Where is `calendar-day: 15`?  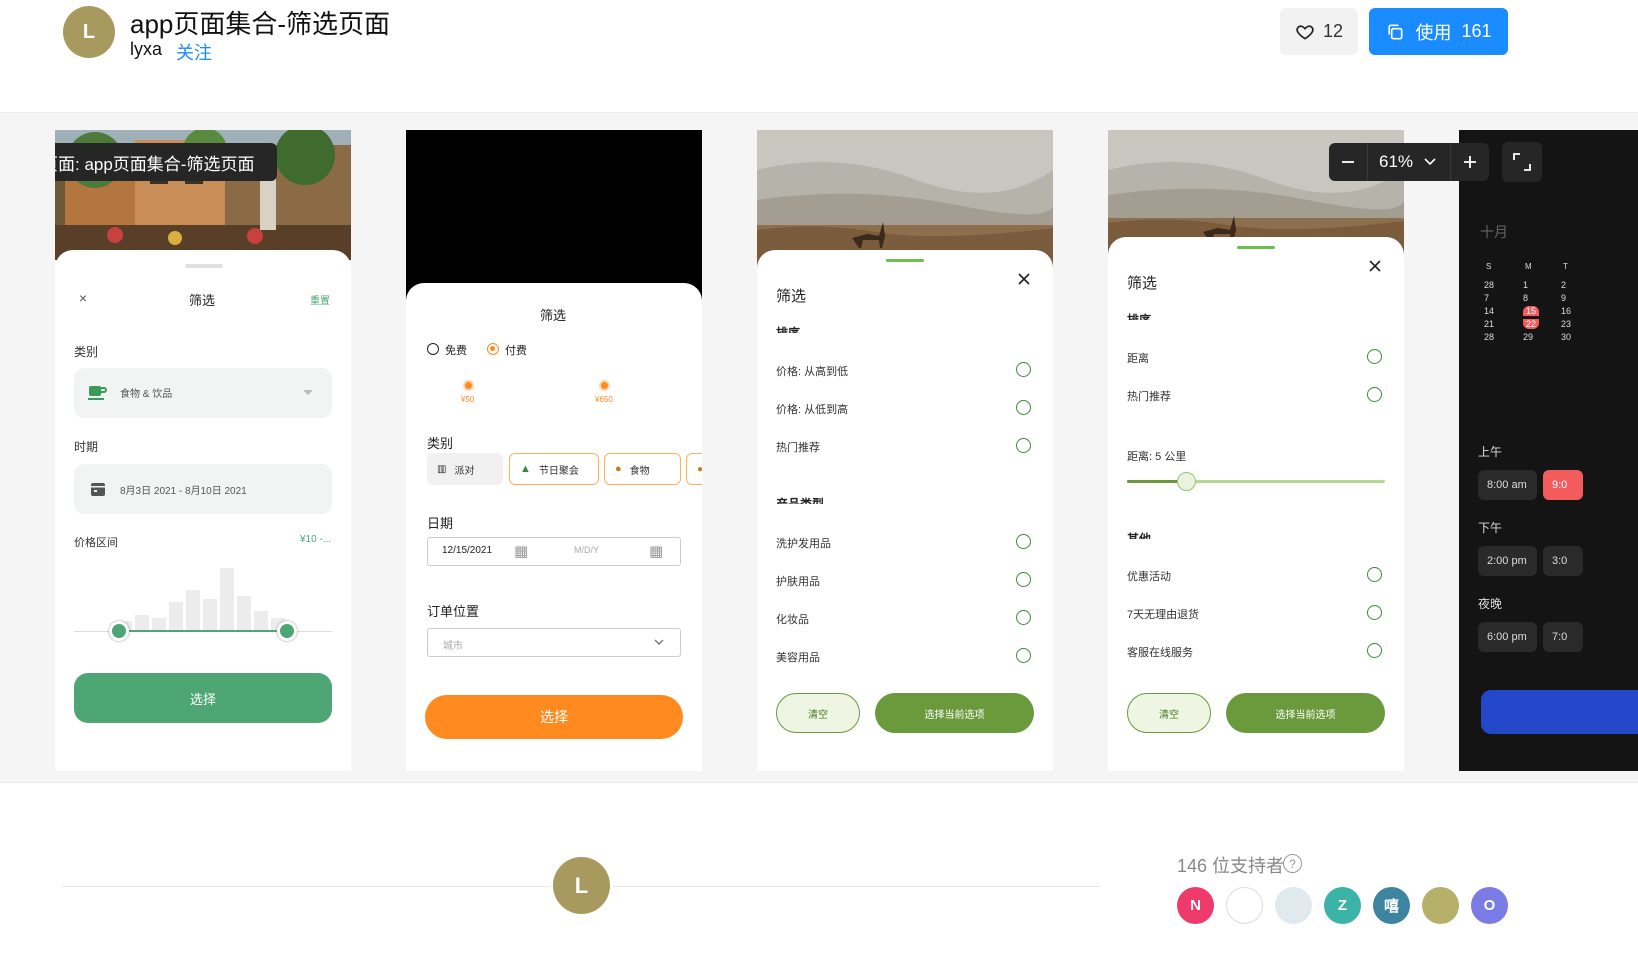
calendar-day: 15 is located at coordinates (1531, 311).